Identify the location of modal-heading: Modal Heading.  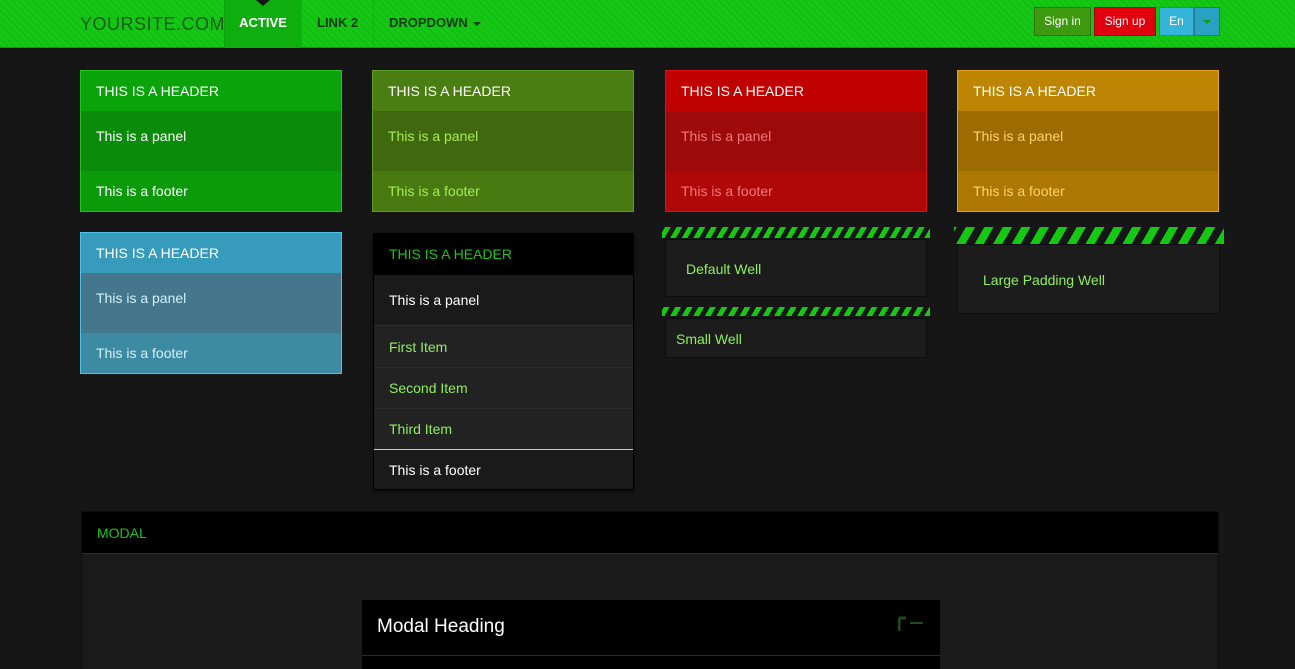
(441, 626).